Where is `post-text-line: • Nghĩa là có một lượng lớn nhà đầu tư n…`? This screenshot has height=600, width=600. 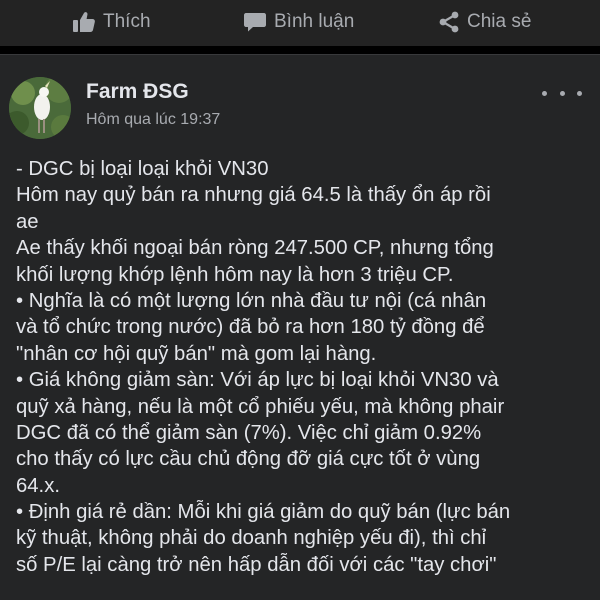
post-text-line: • Nghĩa là có một lượng lớn nhà đầu tư n… is located at coordinates (251, 300).